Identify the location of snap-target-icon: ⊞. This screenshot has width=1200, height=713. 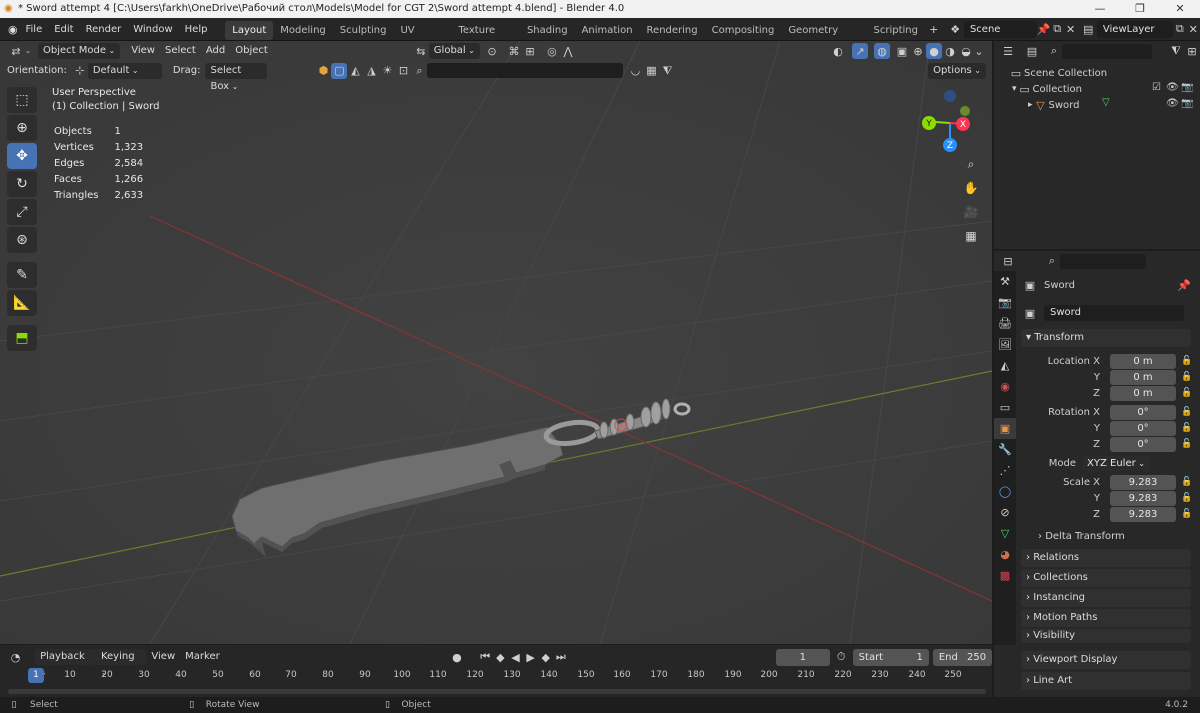
(530, 51).